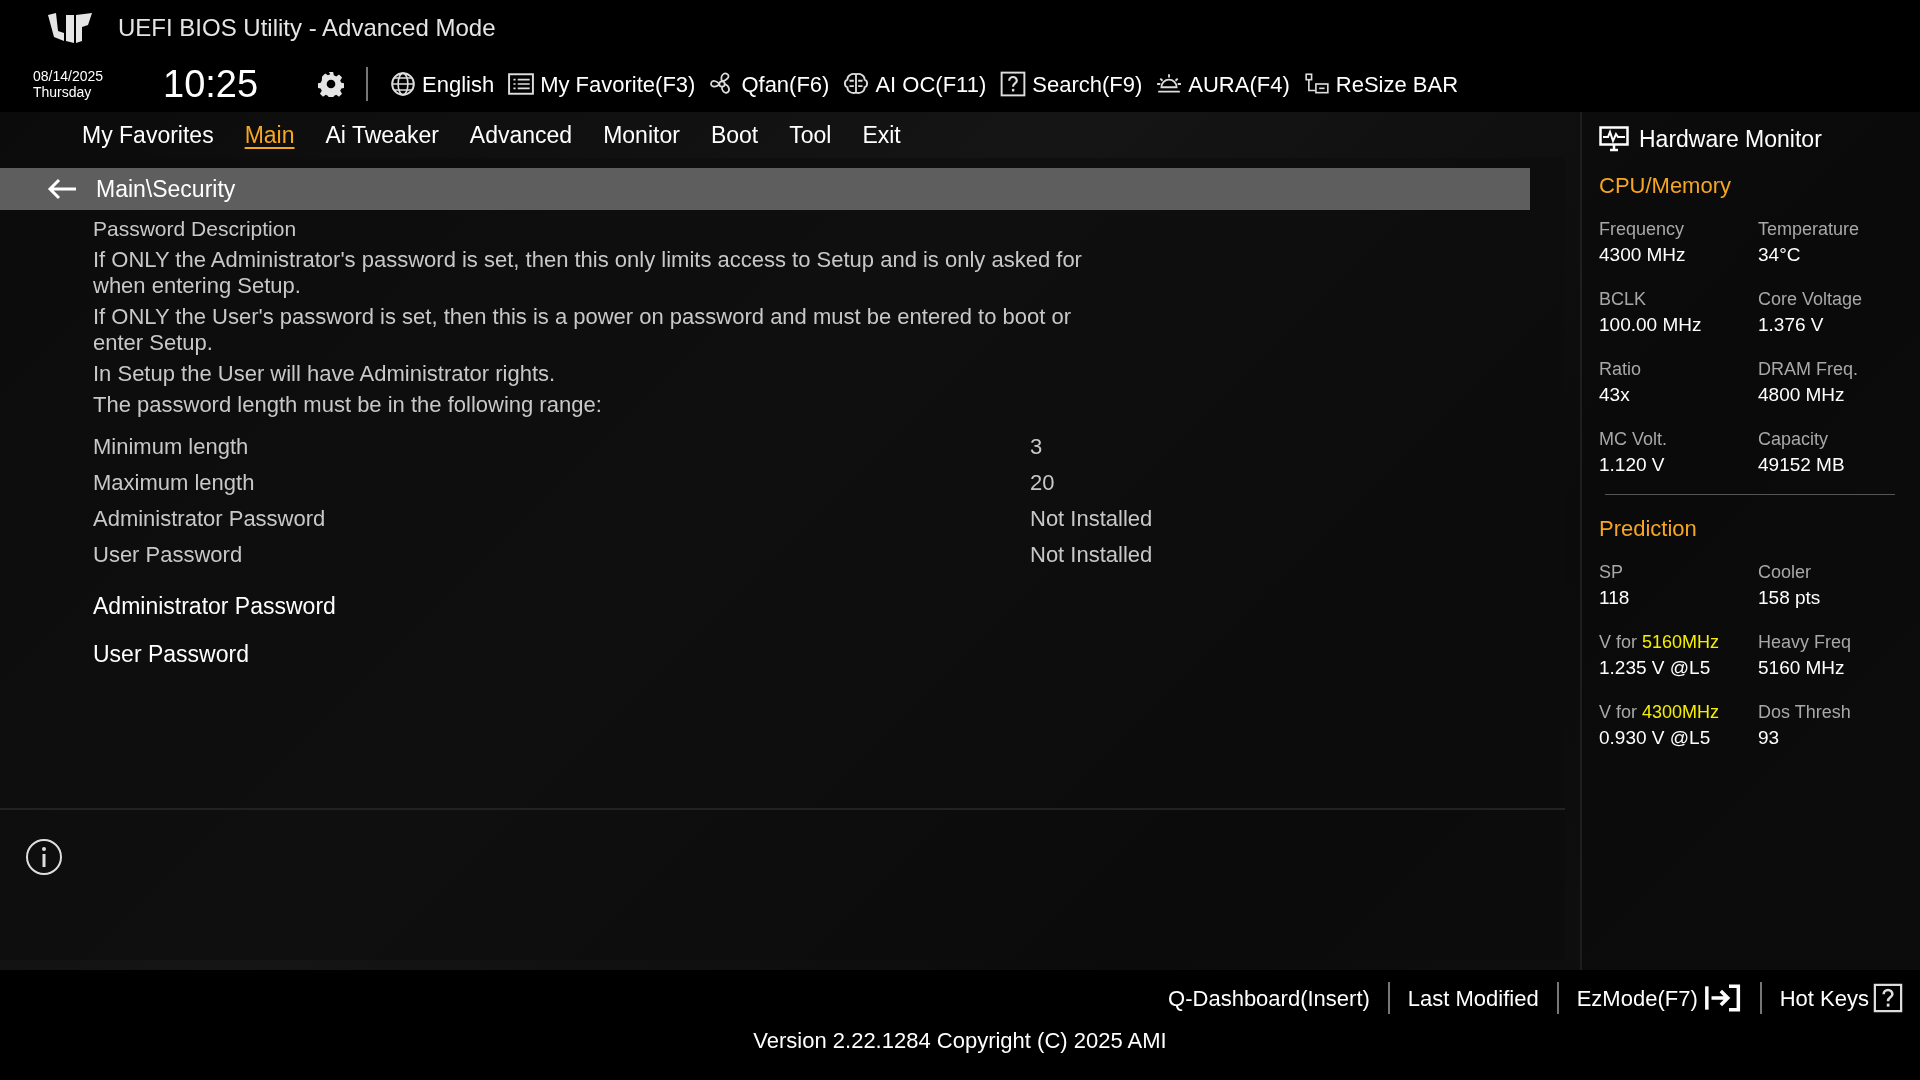  What do you see at coordinates (1785, 572) in the screenshot?
I see `metric-label: Cooler` at bounding box center [1785, 572].